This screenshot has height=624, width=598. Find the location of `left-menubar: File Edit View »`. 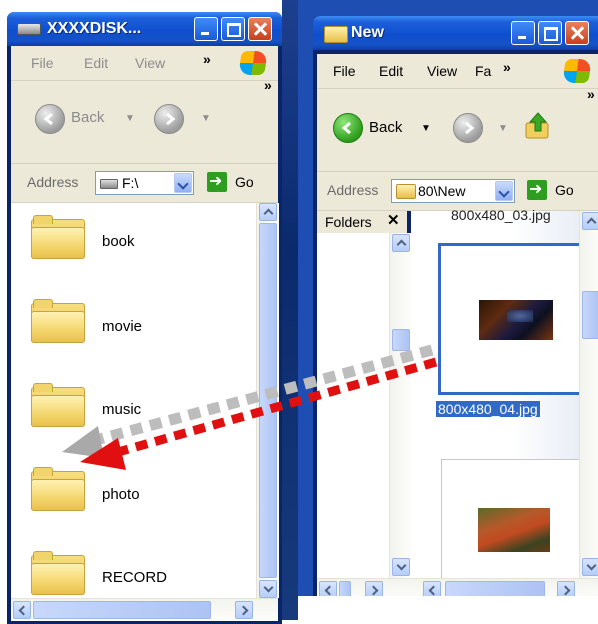

left-menubar: File Edit View » is located at coordinates (144, 63).